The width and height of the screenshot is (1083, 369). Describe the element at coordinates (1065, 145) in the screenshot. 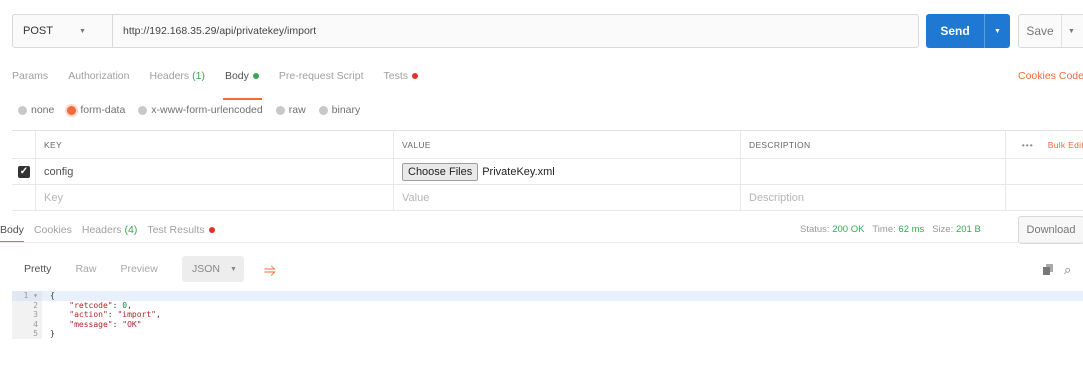

I see `bulk-edit-link: Bulk Edit` at that location.